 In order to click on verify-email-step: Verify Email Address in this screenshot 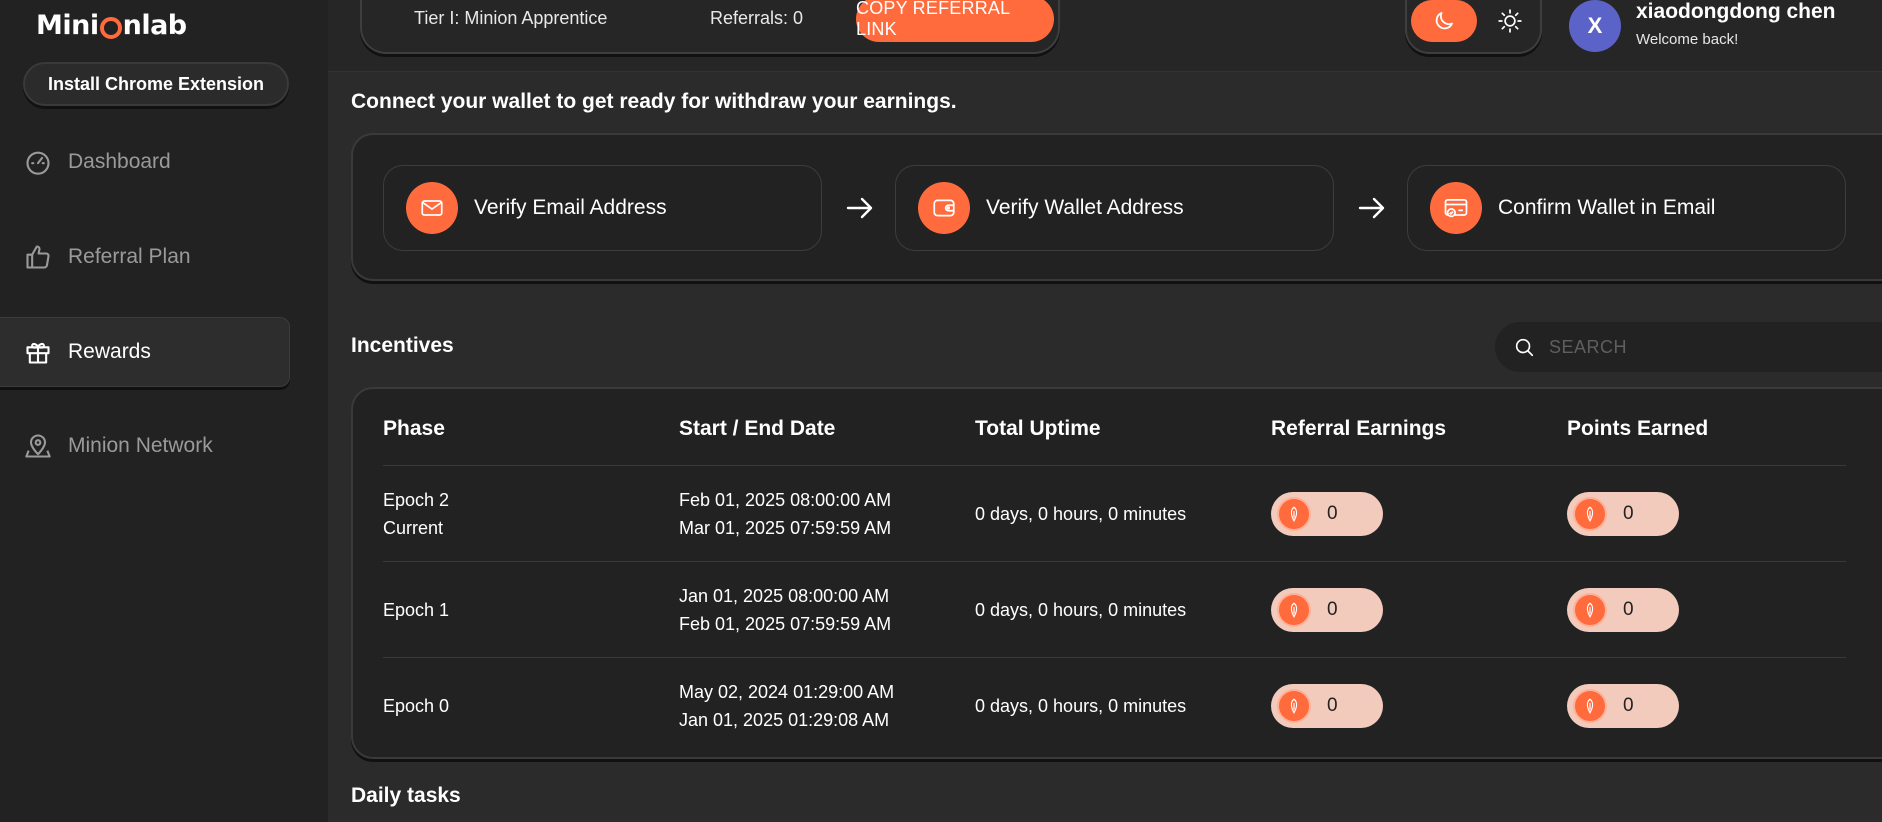, I will do `click(602, 208)`.